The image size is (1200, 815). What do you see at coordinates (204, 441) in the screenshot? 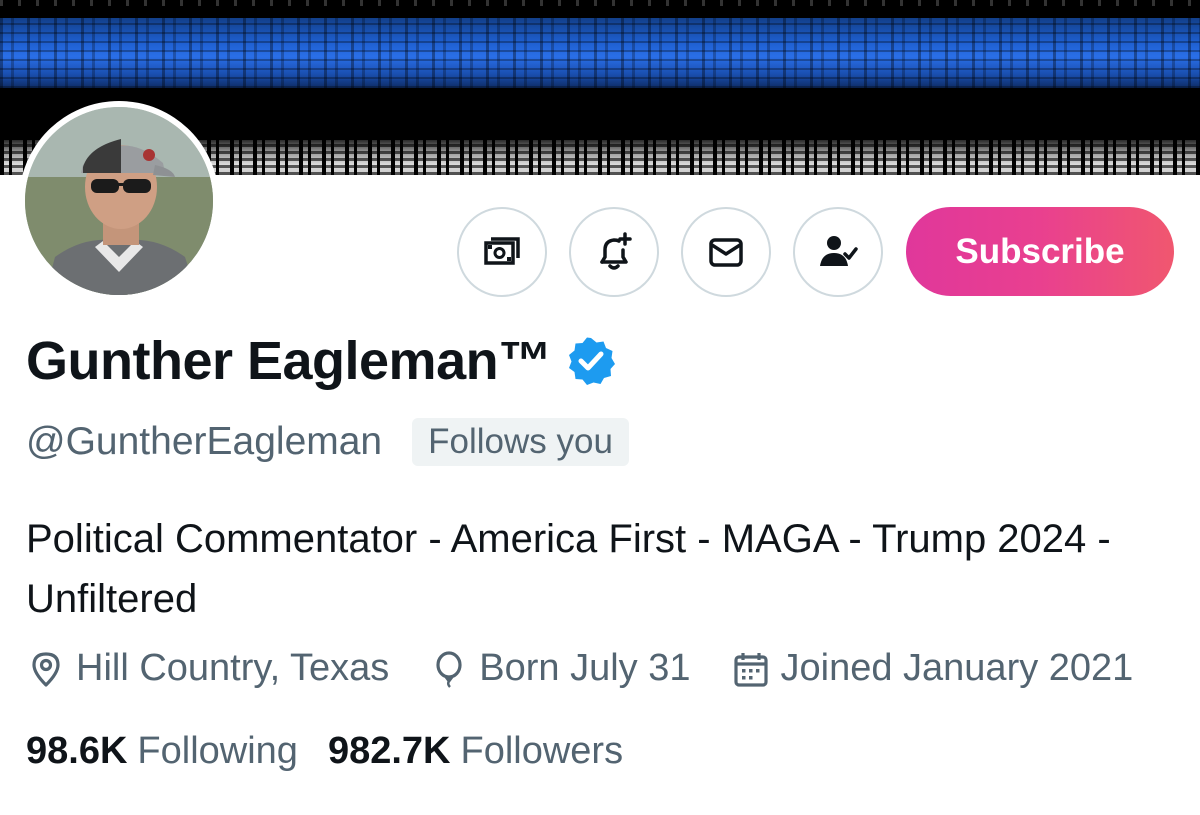
I see `username-handle: @GuntherEagleman` at bounding box center [204, 441].